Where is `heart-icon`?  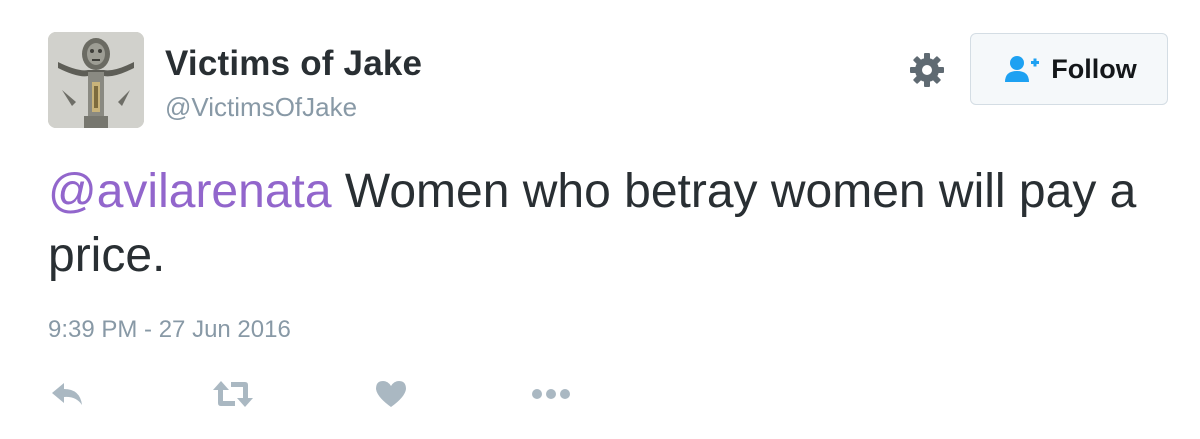 heart-icon is located at coordinates (391, 396).